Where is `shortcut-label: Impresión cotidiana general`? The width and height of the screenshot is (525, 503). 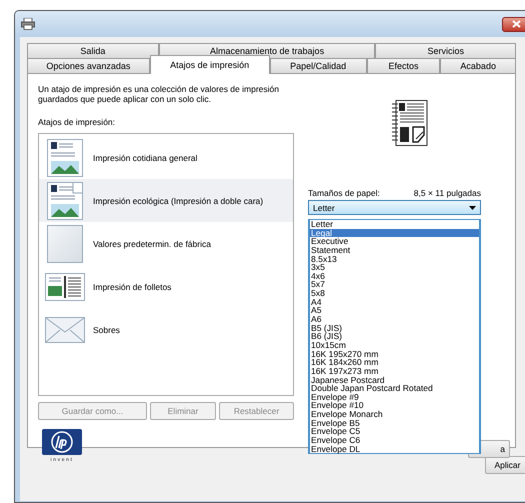
shortcut-label: Impresión cotidiana general is located at coordinates (145, 157).